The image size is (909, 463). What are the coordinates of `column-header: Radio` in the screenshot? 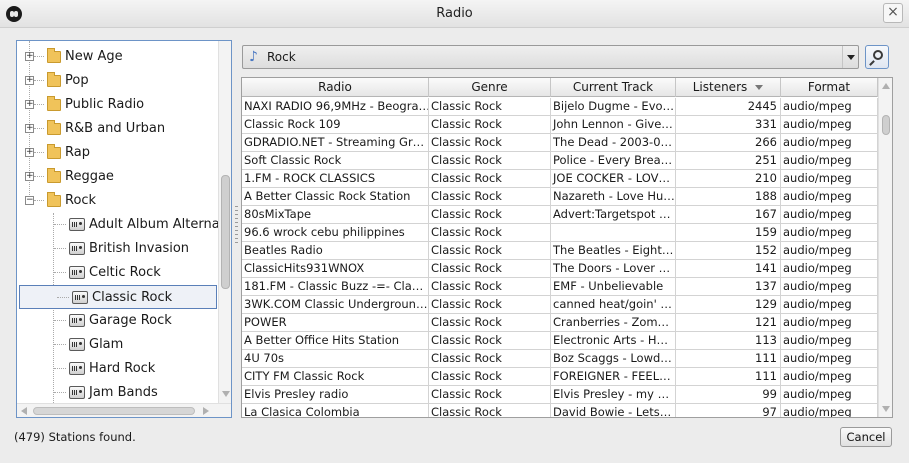 It's located at (335, 87).